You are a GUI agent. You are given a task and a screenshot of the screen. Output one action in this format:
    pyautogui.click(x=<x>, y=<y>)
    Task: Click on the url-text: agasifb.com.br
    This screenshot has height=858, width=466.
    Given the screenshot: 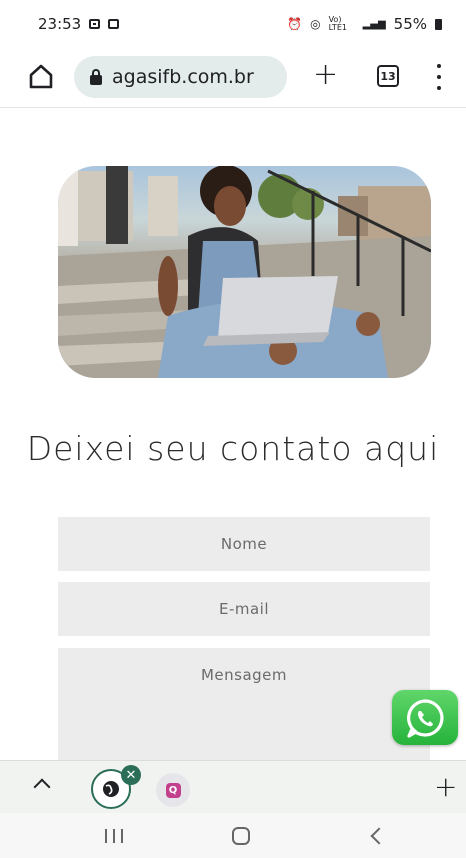 What is the action you would take?
    pyautogui.click(x=183, y=77)
    